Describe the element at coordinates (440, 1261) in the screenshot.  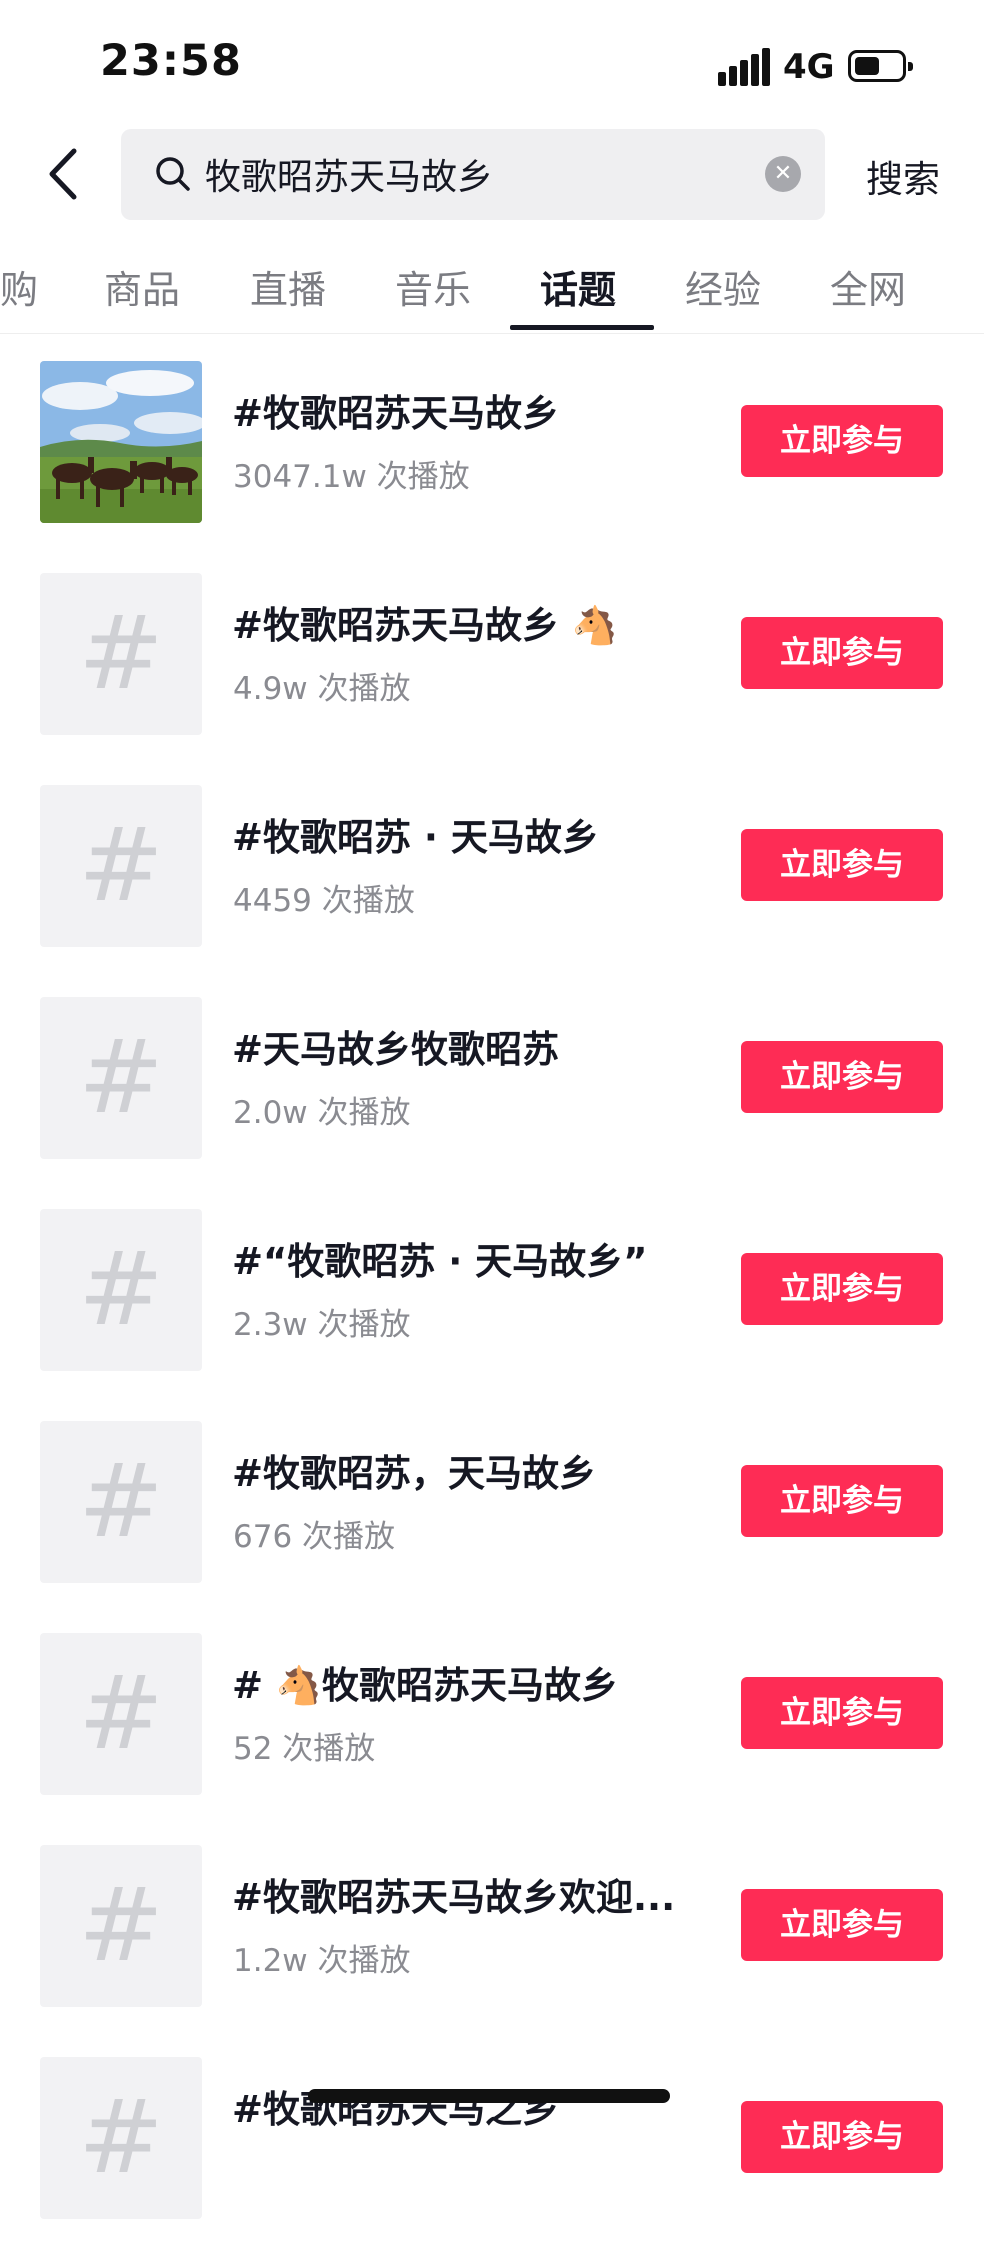
I see `topic-title: #“牧歌昭苏 · 天马故乡”` at that location.